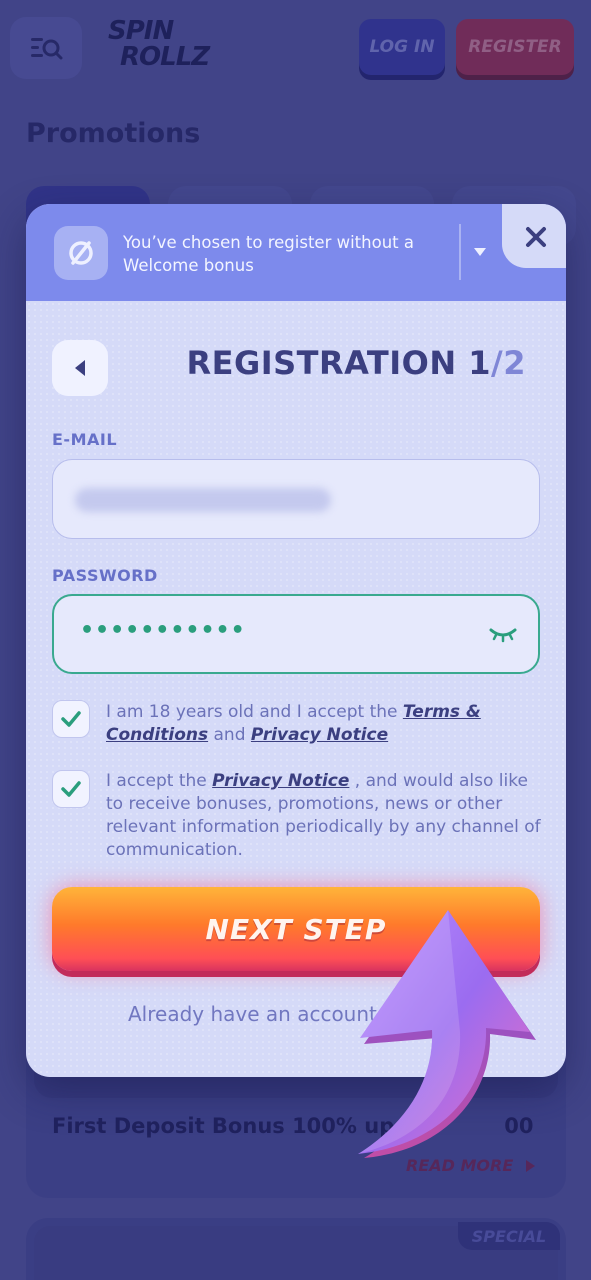 The image size is (591, 1280). I want to click on password-label: PASSWORD, so click(105, 575).